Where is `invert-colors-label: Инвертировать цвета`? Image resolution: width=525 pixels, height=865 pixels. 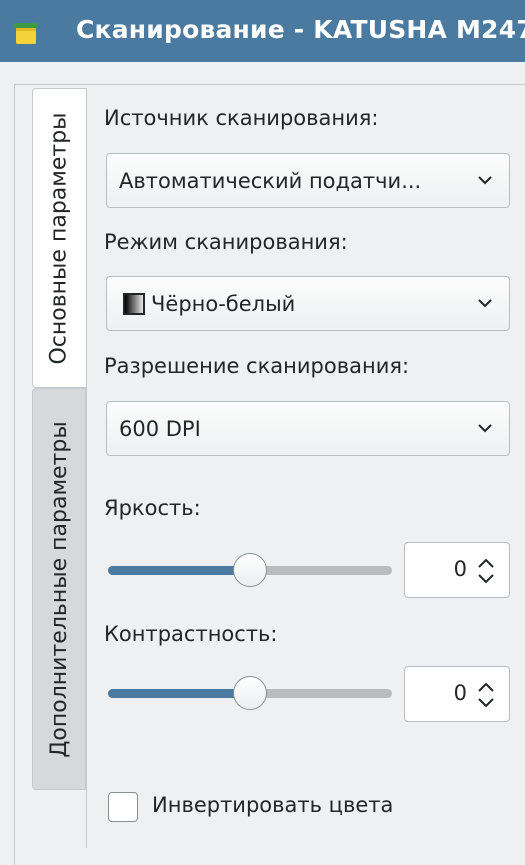 invert-colors-label: Инвертировать цвета is located at coordinates (272, 805).